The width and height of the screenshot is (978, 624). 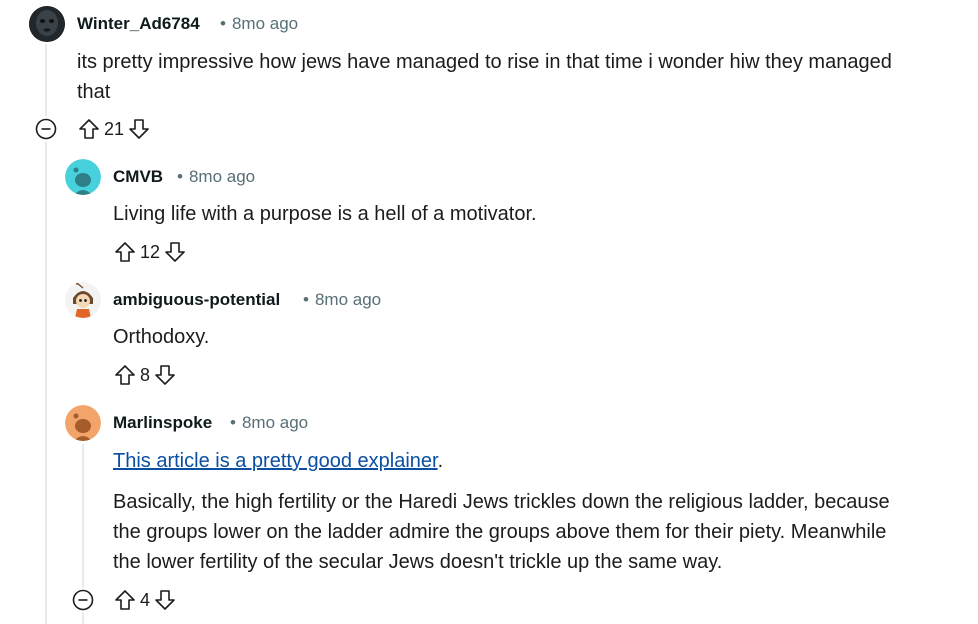 I want to click on thread-line-marlinspoke-lower, so click(x=83, y=618).